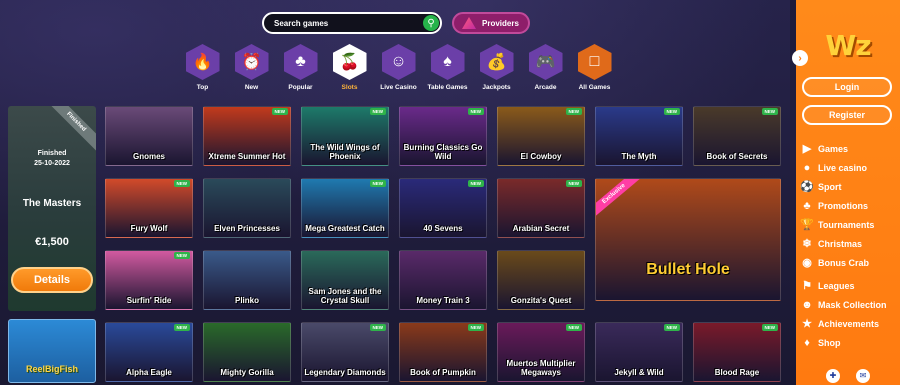 The width and height of the screenshot is (900, 385). Describe the element at coordinates (844, 262) in the screenshot. I see `sidebar-item-label: Bonus Crab` at that location.